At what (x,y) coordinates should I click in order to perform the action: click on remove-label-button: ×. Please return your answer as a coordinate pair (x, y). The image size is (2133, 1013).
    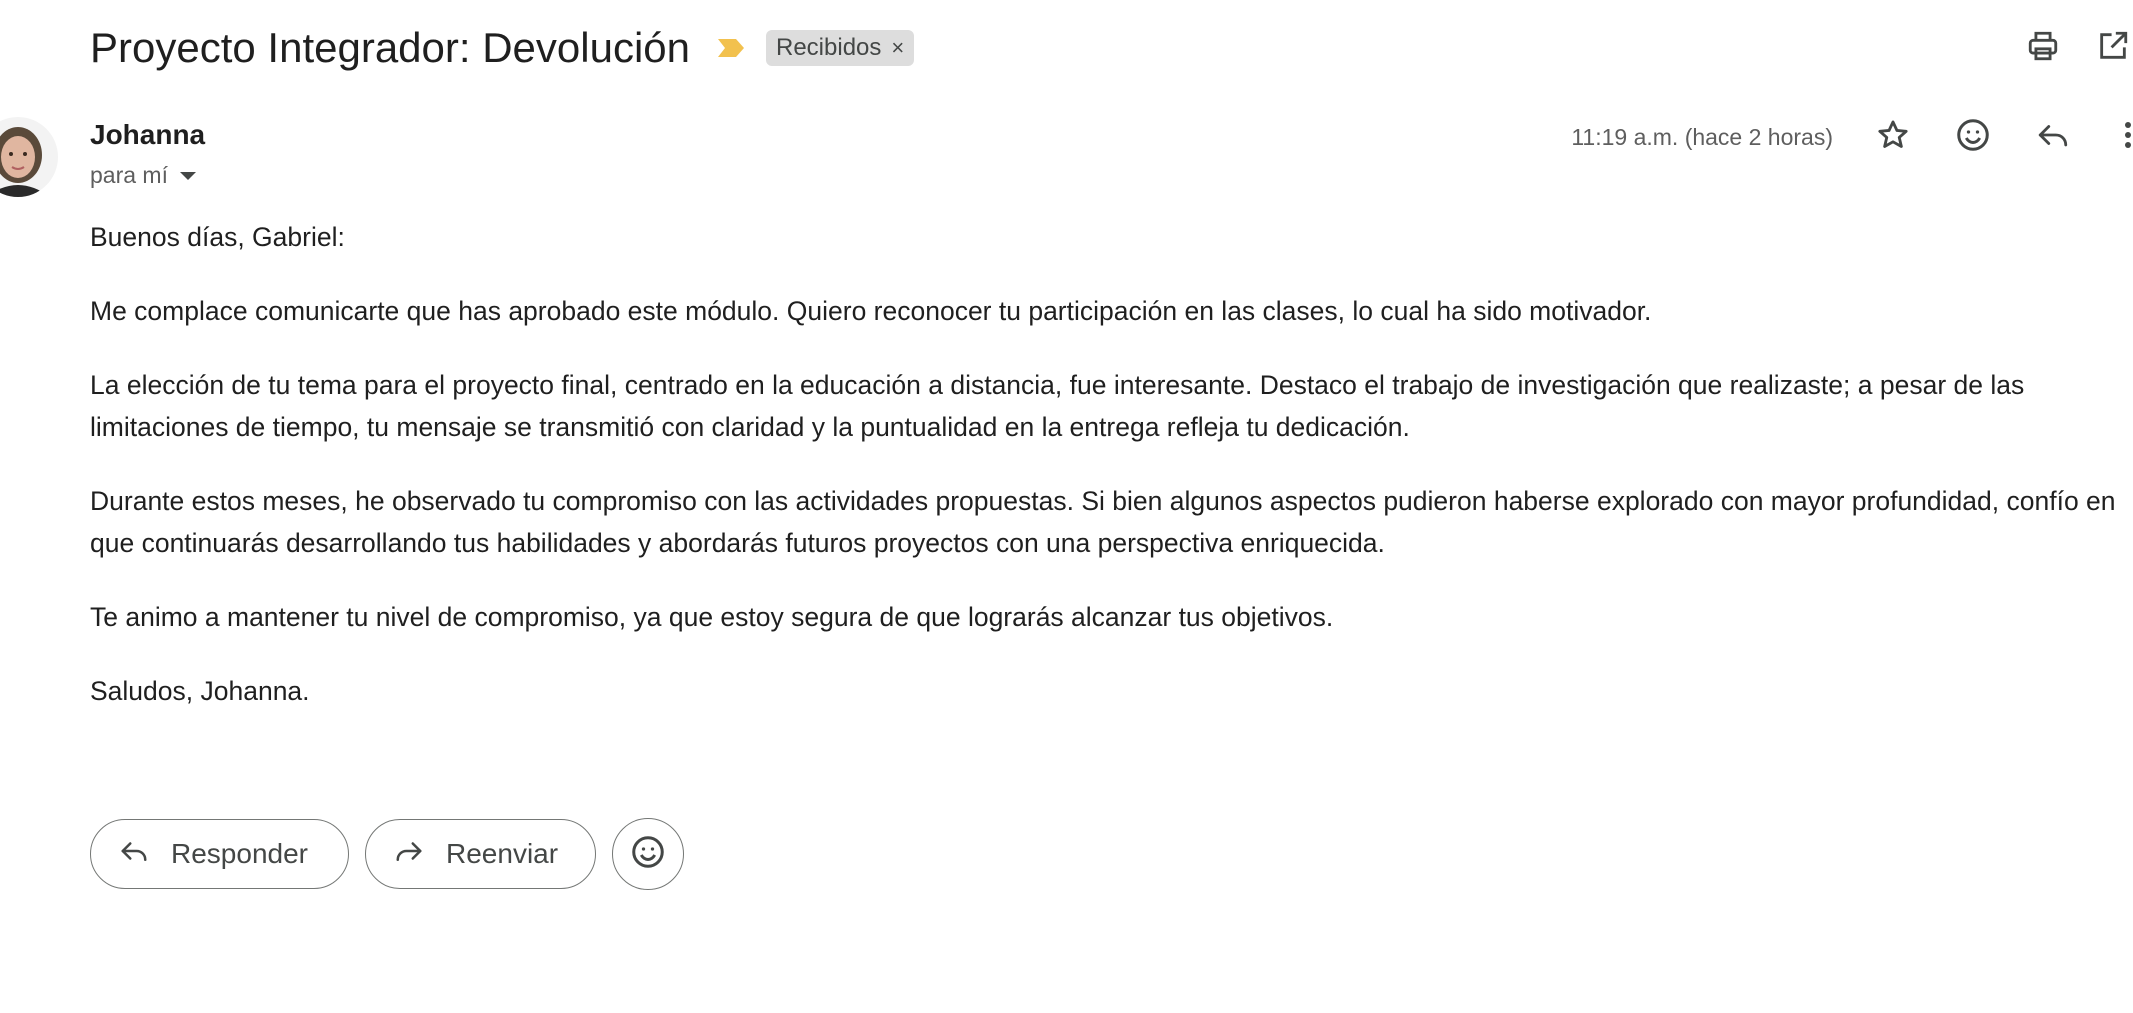
    Looking at the image, I should click on (897, 48).